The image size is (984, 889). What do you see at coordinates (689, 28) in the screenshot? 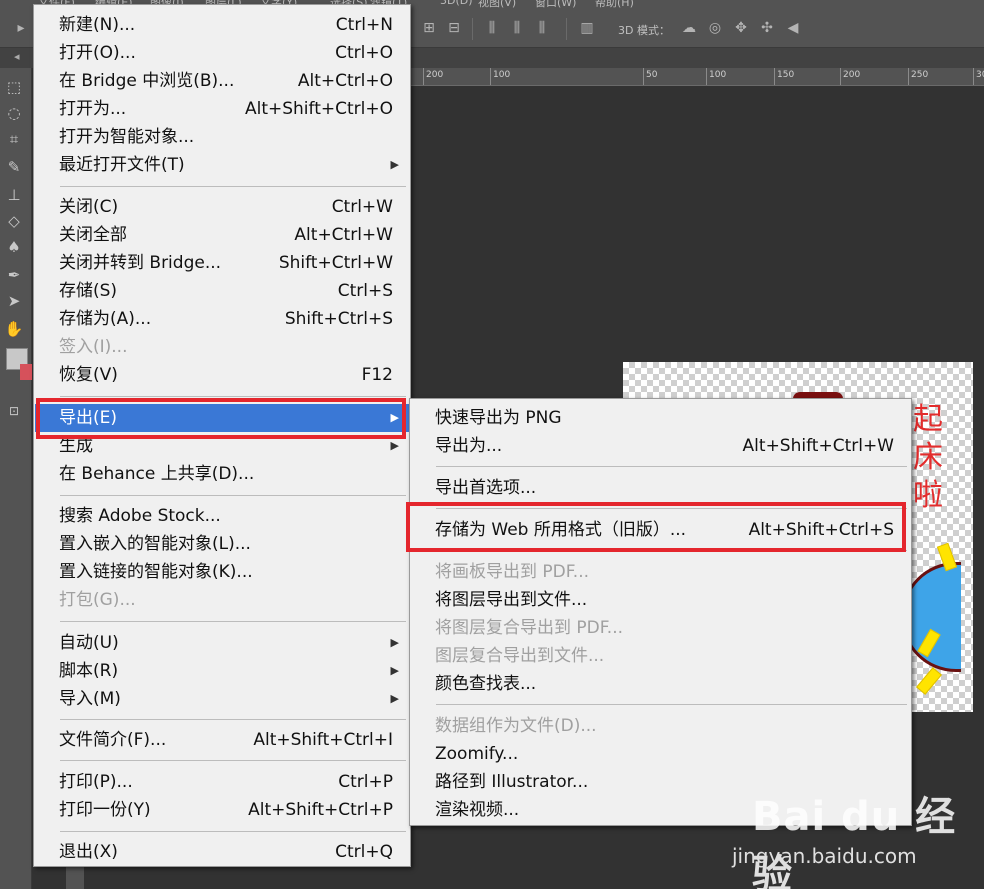
I see `3d-orbit-icon: ☁` at bounding box center [689, 28].